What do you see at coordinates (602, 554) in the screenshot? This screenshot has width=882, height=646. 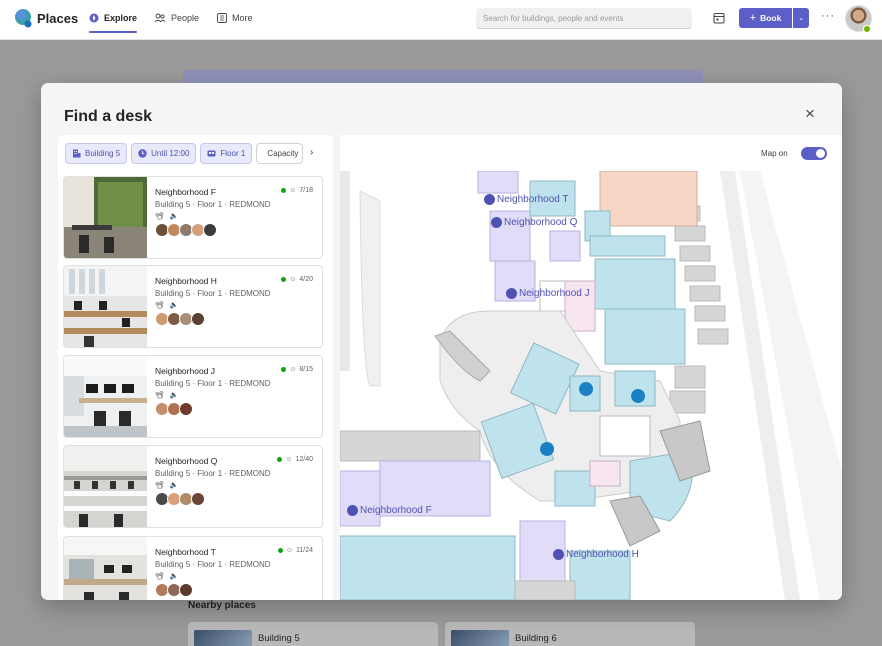 I see `map-label-text: Neighborhood H` at bounding box center [602, 554].